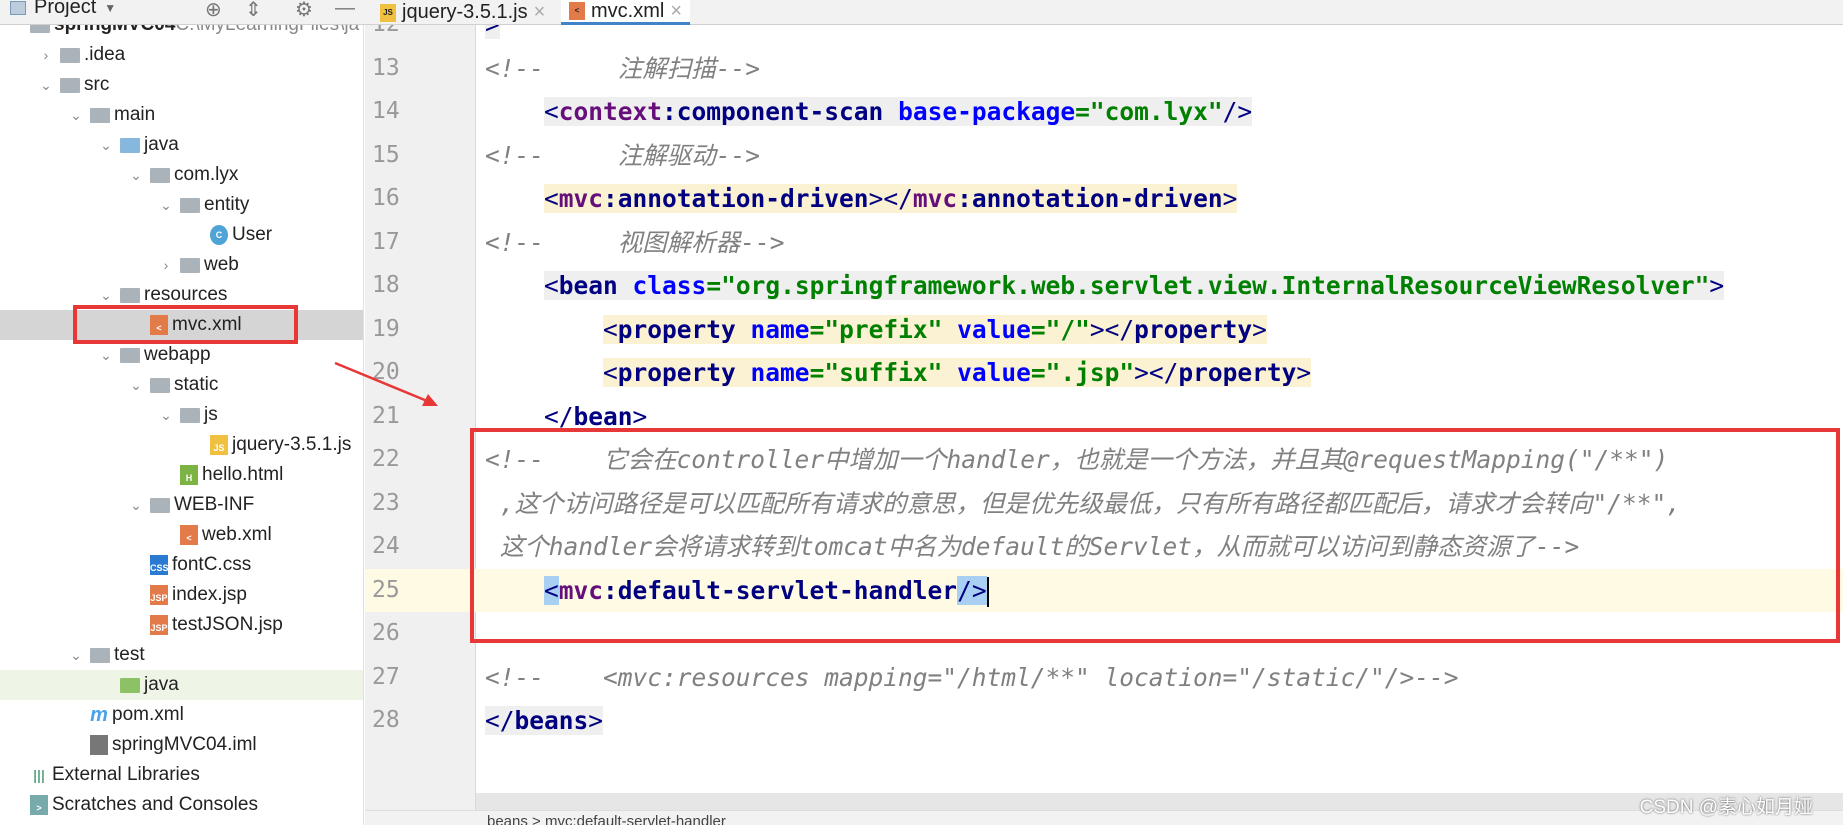 The width and height of the screenshot is (1843, 825). Describe the element at coordinates (1726, 807) in the screenshot. I see `watermark: CSDN @素心如月娅` at that location.